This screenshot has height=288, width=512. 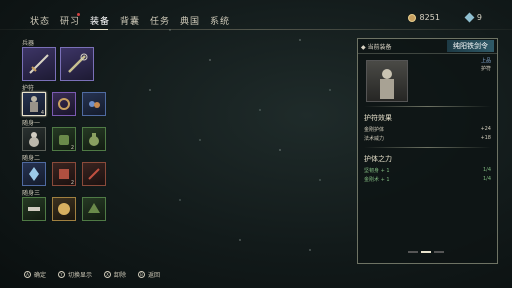 What do you see at coordinates (378, 159) in the screenshot?
I see `power-title: 护体之力` at bounding box center [378, 159].